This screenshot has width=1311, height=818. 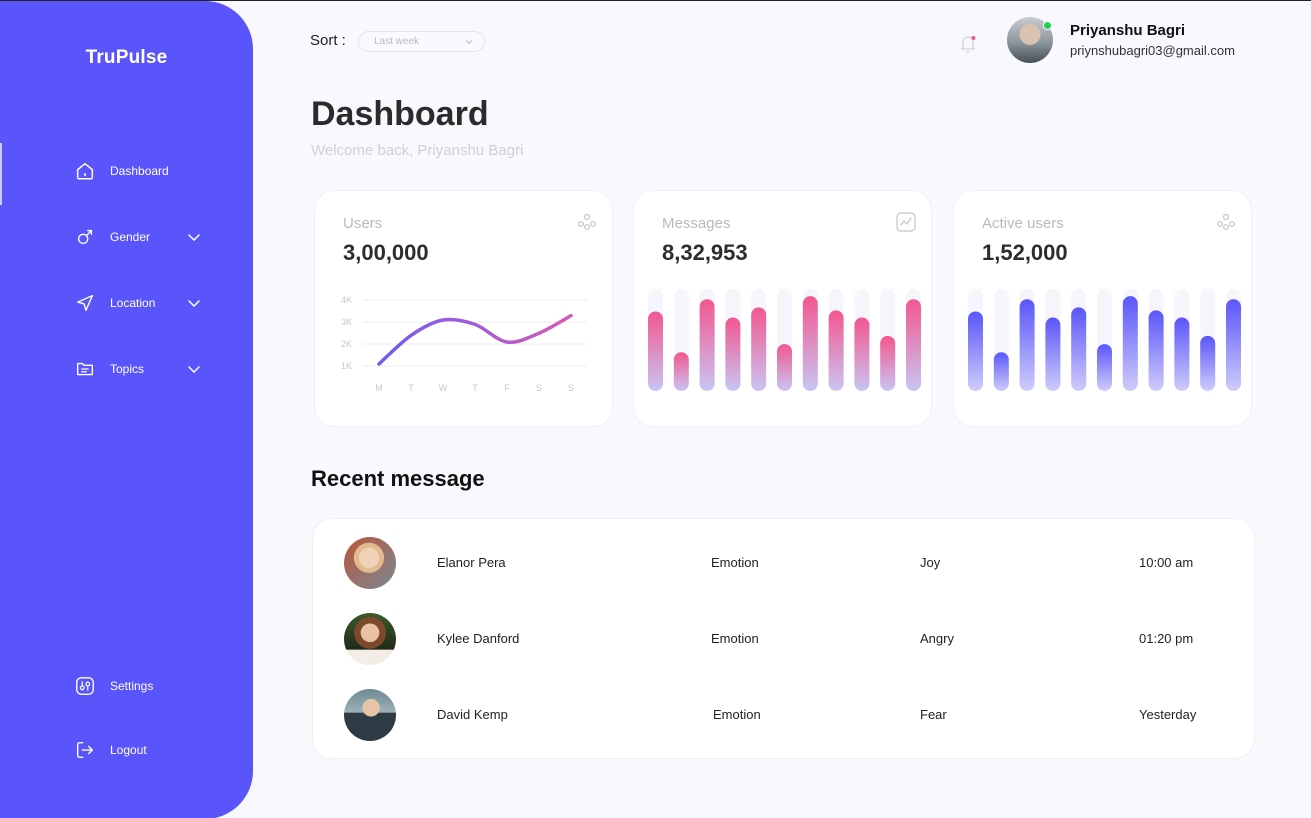 What do you see at coordinates (85, 237) in the screenshot?
I see `gender-icon` at bounding box center [85, 237].